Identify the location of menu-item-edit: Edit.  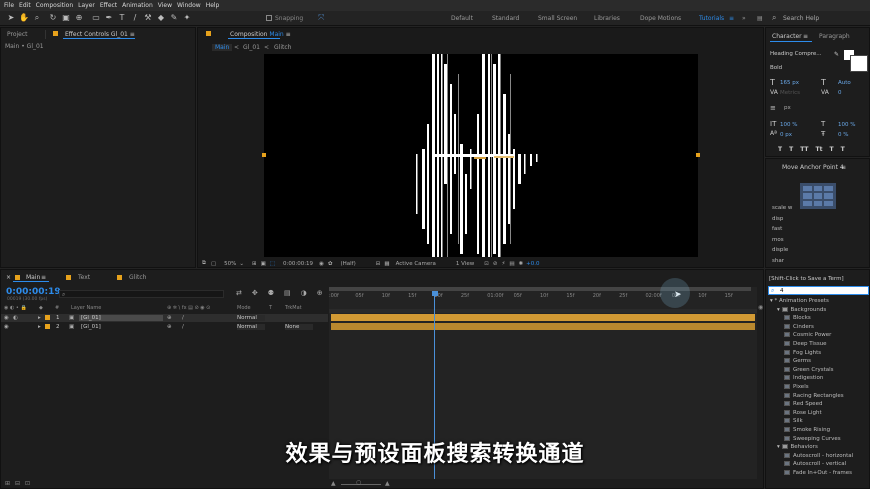
(25, 5).